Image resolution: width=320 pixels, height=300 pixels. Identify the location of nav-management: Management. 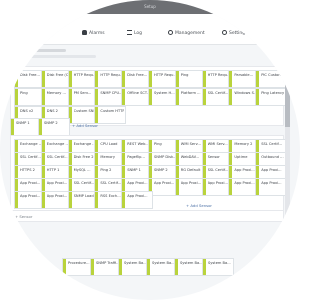
(186, 33).